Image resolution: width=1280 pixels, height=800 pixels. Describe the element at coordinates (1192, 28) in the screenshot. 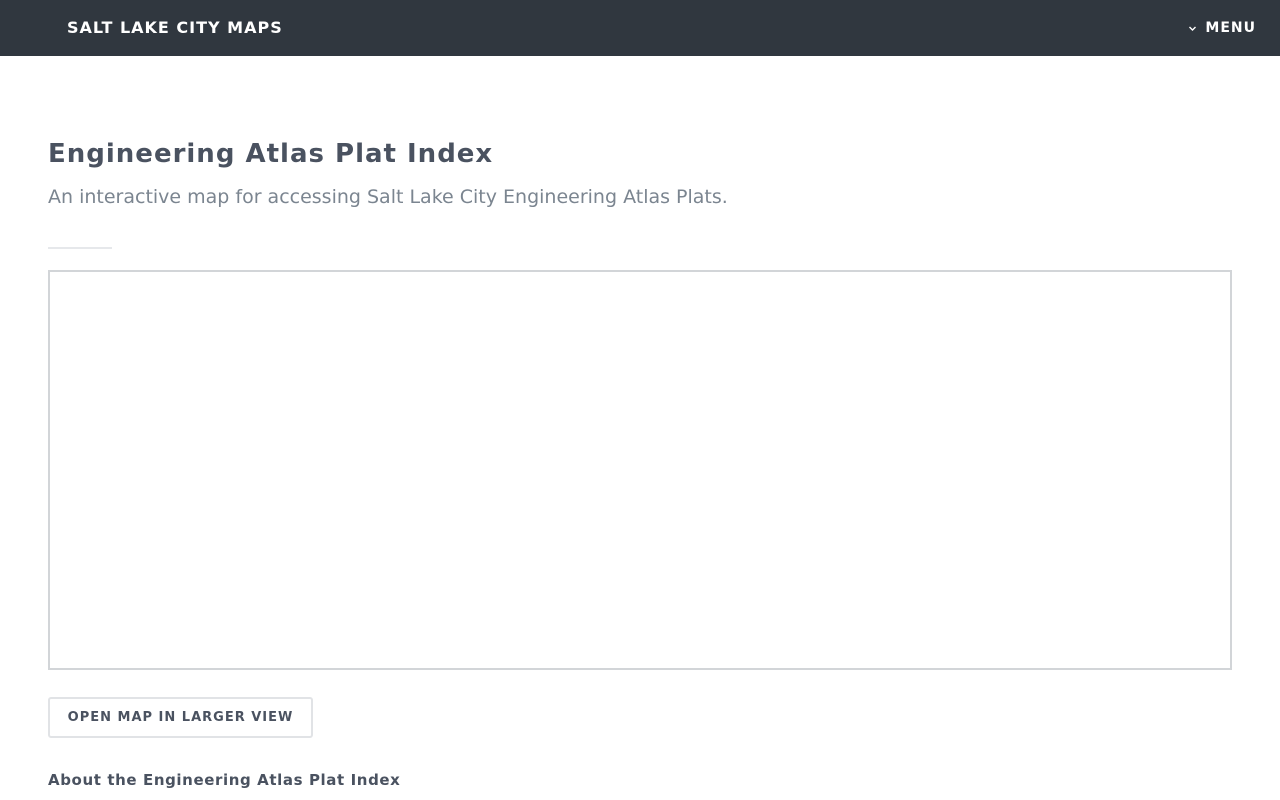

I see `chevron-down-icon` at that location.